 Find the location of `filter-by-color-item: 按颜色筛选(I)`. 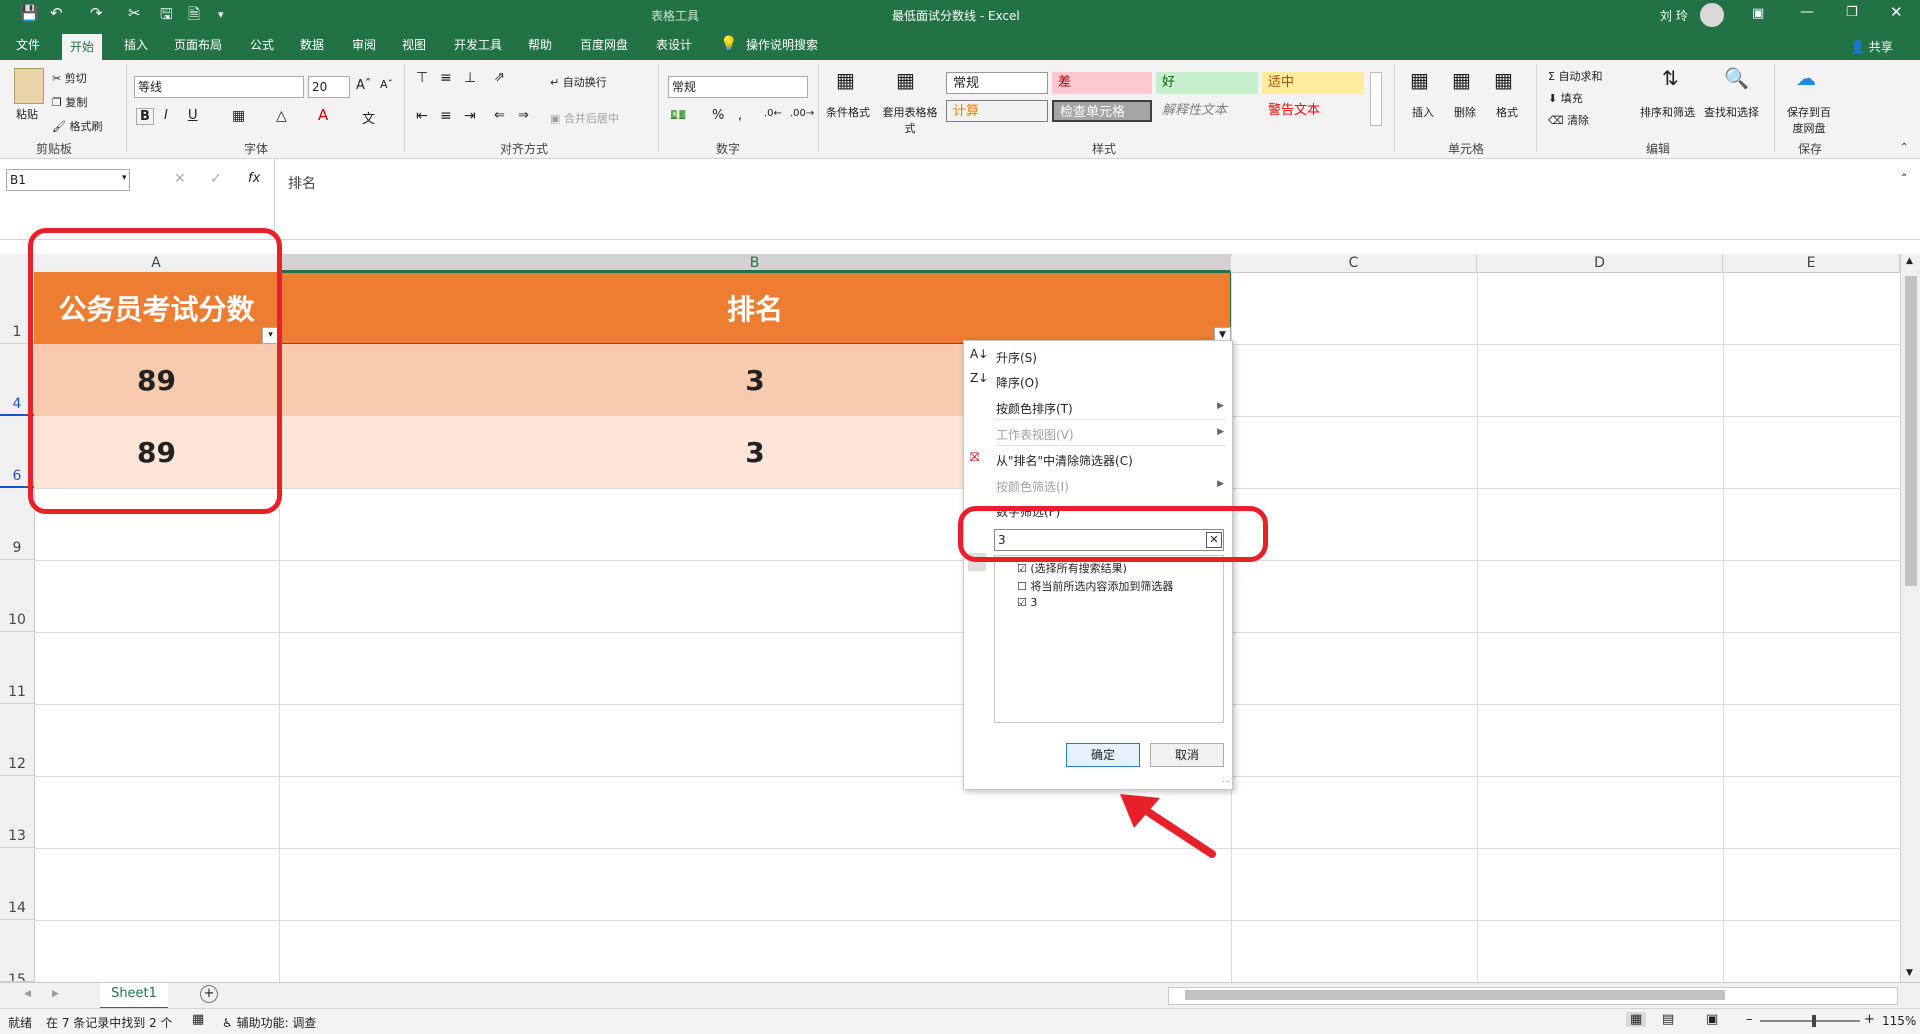

filter-by-color-item: 按颜色筛选(I) is located at coordinates (1032, 486).